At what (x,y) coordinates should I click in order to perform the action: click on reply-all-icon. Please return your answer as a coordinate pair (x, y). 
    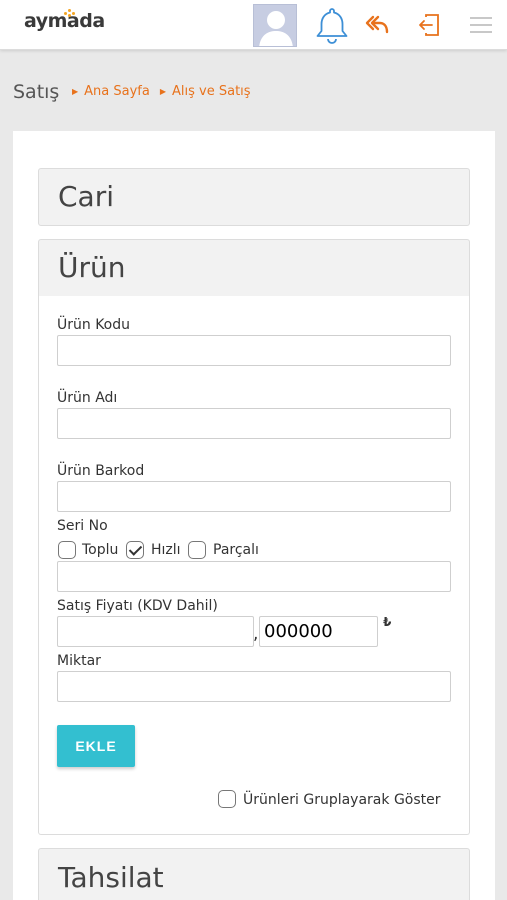
    Looking at the image, I should click on (377, 24).